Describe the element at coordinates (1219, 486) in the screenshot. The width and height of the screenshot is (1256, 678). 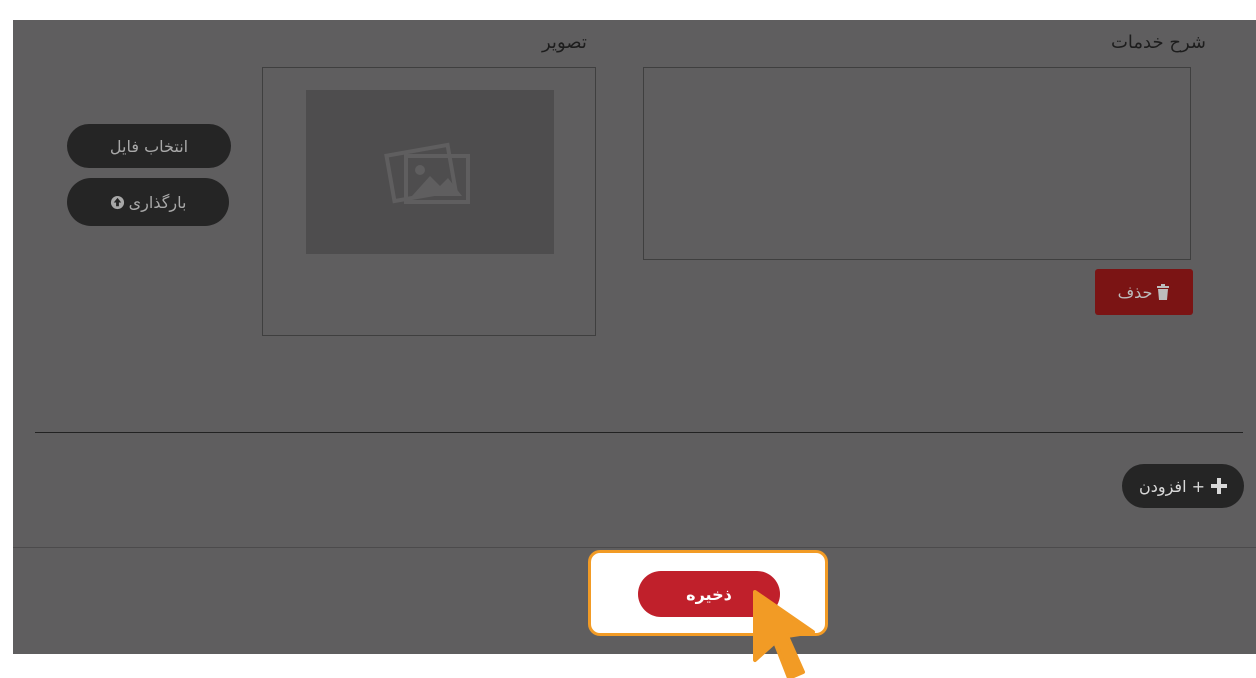
I see `plus-icon` at that location.